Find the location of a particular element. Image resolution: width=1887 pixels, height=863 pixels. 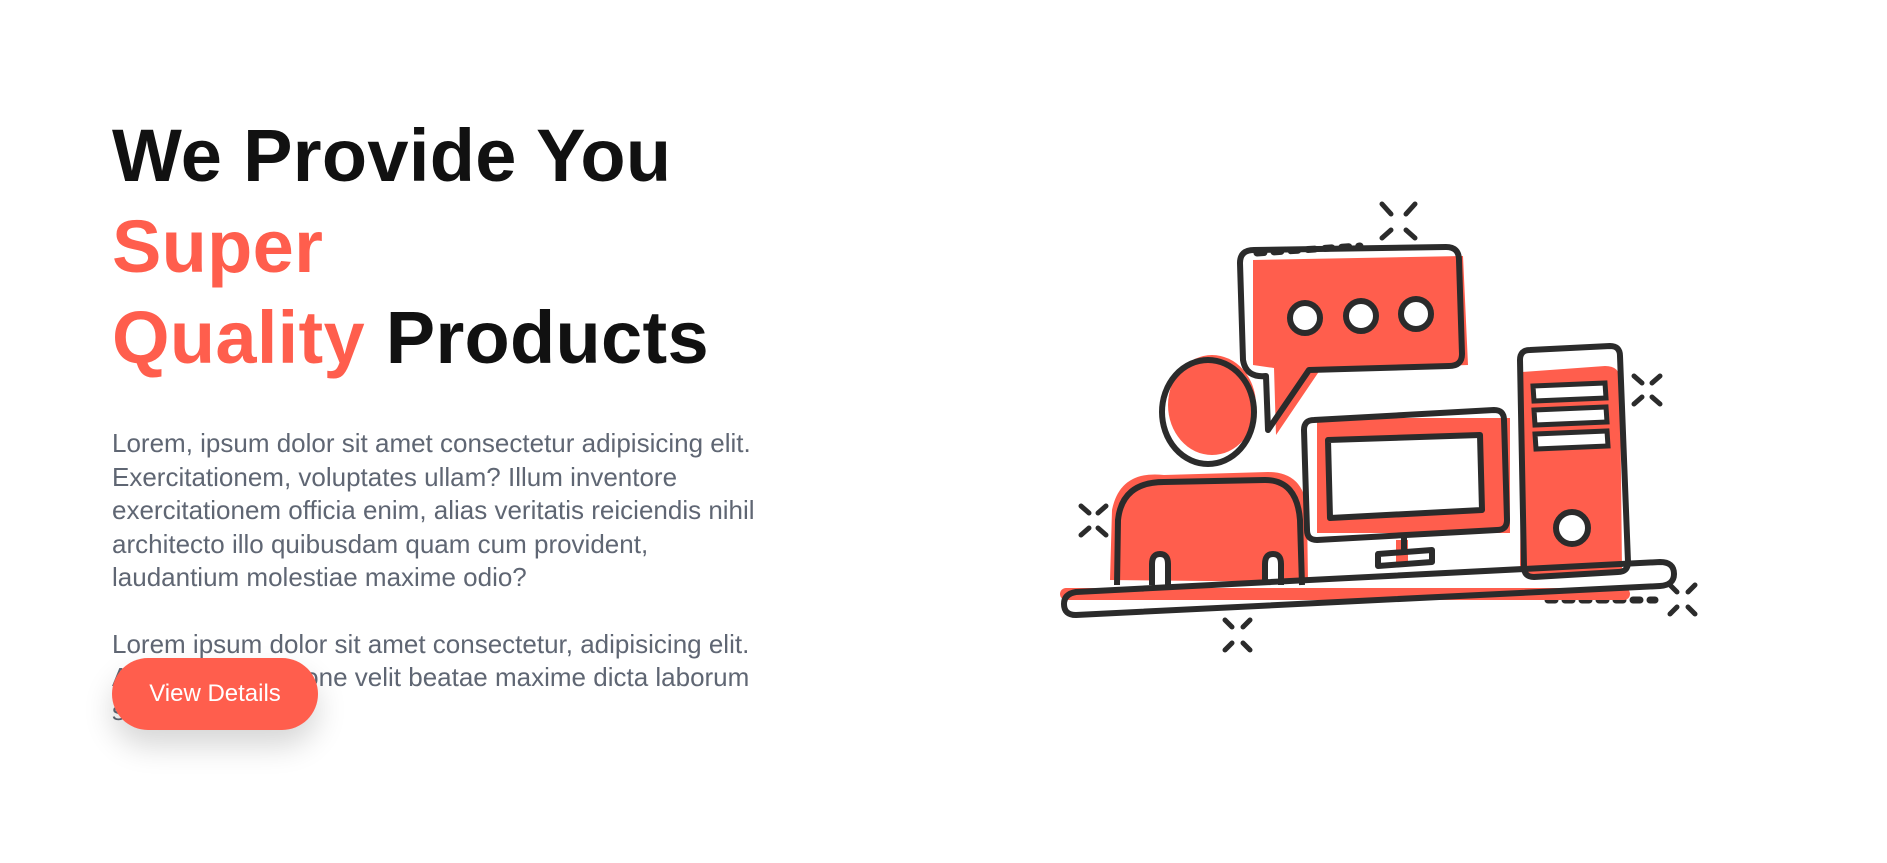

title-part-1: We Provide You is located at coordinates (392, 155).